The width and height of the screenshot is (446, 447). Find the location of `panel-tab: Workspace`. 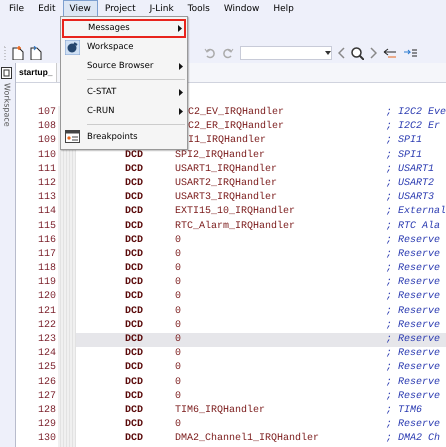

panel-tab: Workspace is located at coordinates (6, 105).